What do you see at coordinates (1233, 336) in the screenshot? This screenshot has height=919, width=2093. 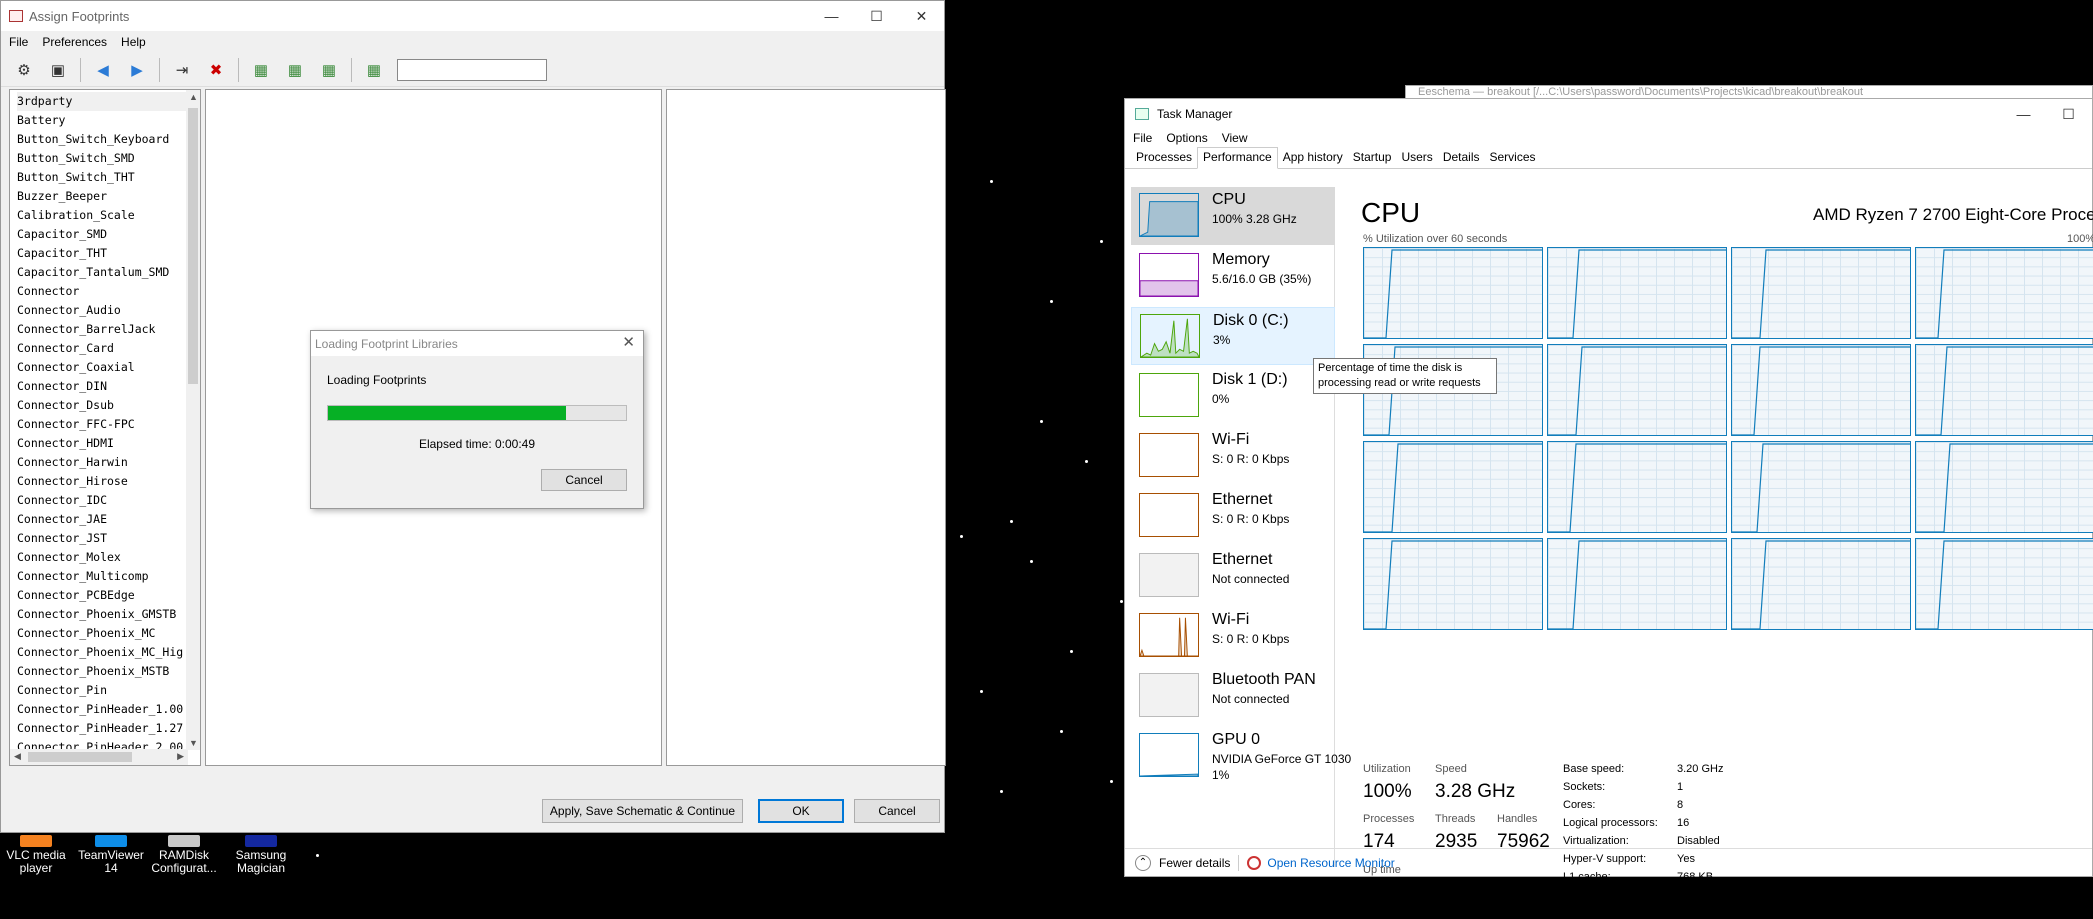 I see `sidebar-item-disk-0-c: Disk 0 (C:) 3%` at bounding box center [1233, 336].